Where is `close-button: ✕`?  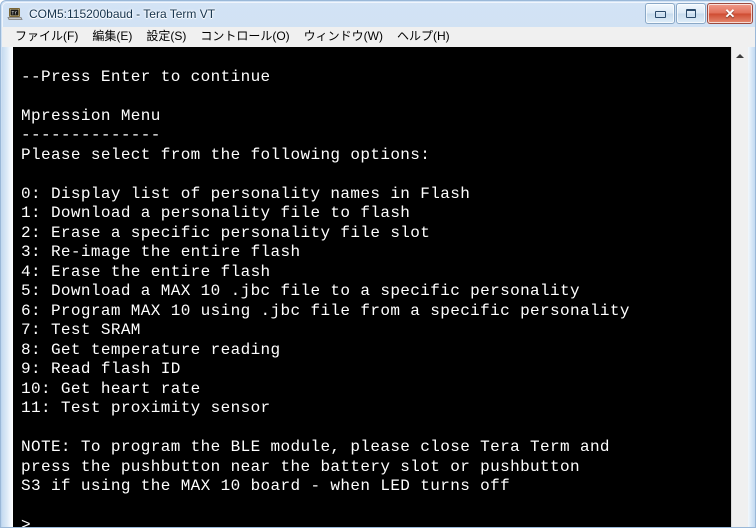
close-button: ✕ is located at coordinates (730, 13).